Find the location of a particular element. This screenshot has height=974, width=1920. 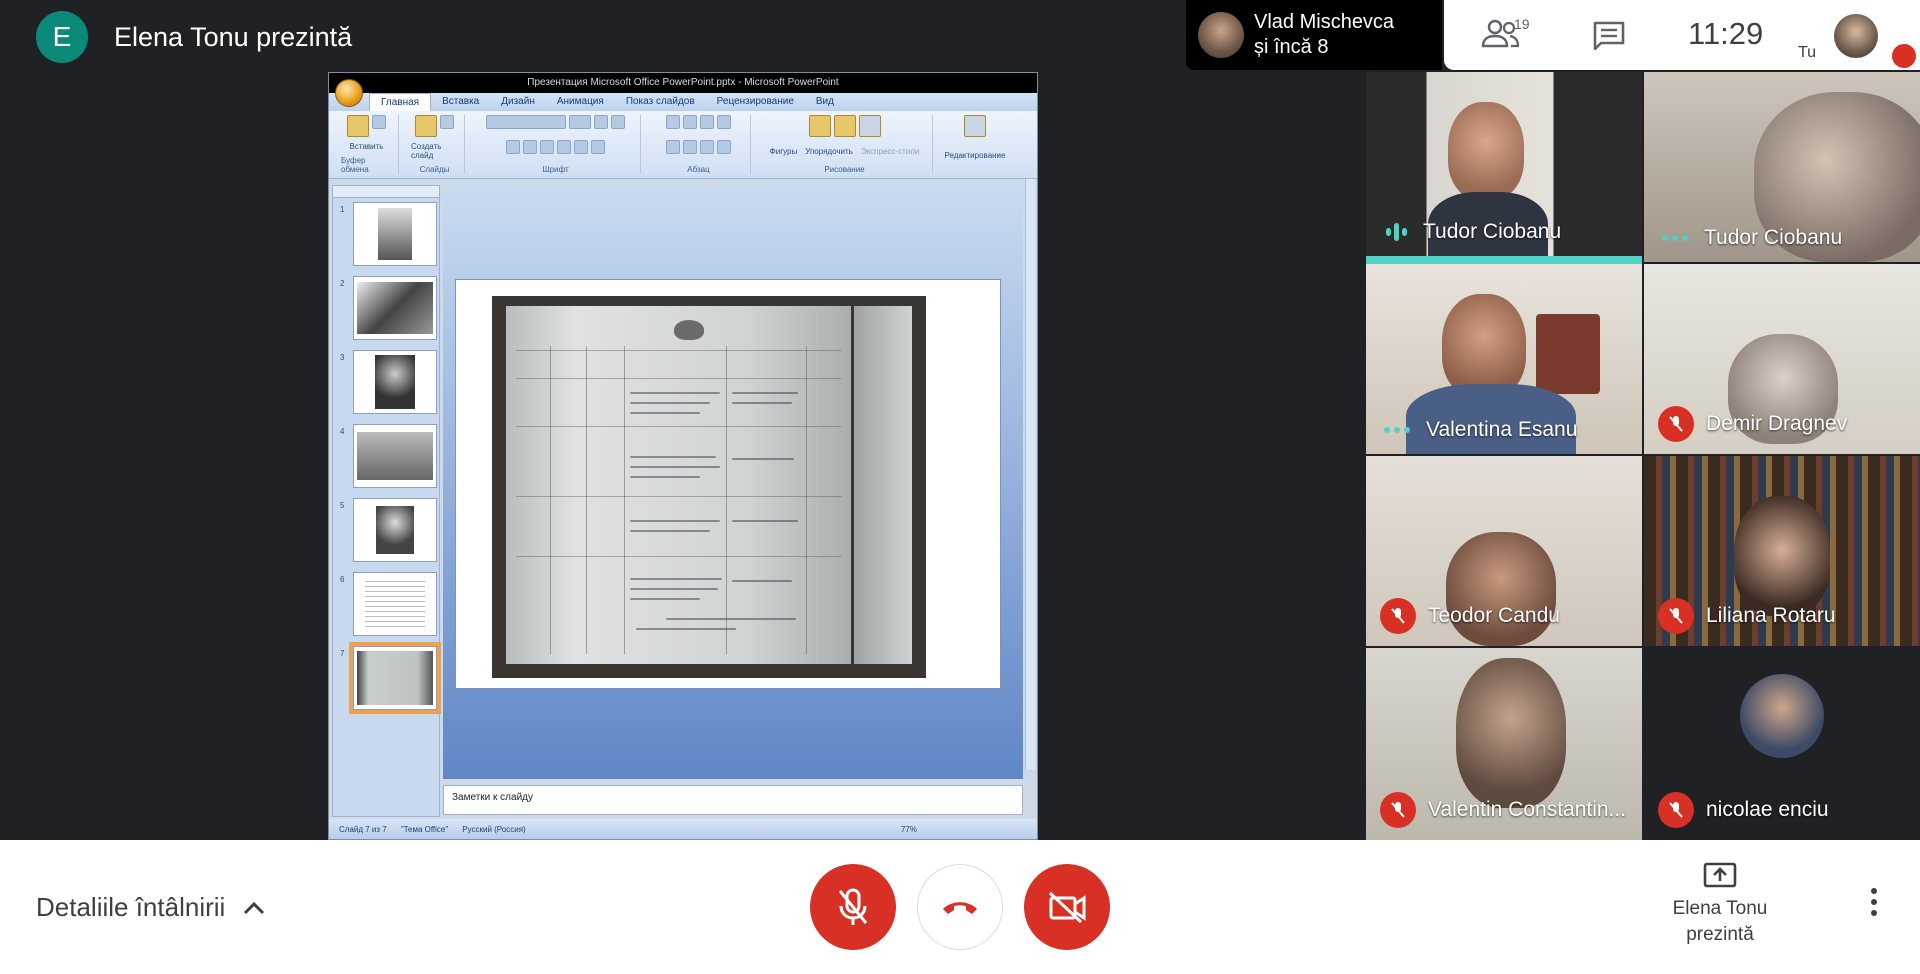

participant-name: Tudor Ciobanu is located at coordinates (1773, 237).